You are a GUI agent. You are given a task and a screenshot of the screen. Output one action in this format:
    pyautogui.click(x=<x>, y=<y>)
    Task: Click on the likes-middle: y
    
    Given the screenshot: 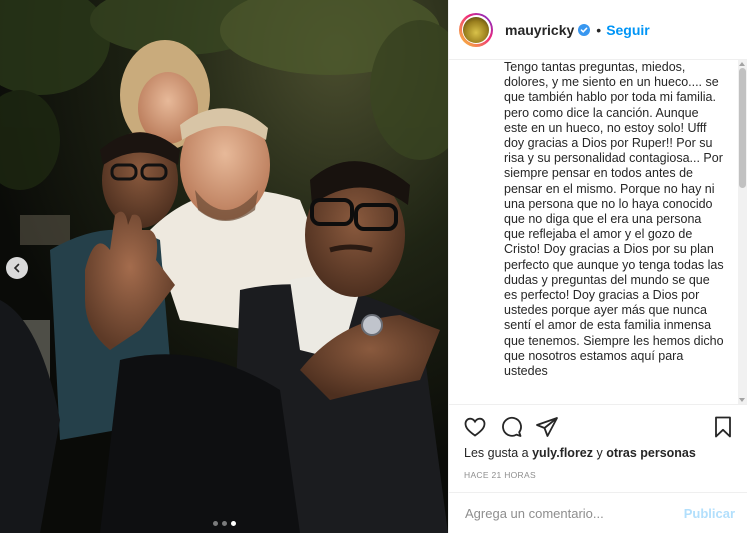 What is the action you would take?
    pyautogui.click(x=600, y=453)
    